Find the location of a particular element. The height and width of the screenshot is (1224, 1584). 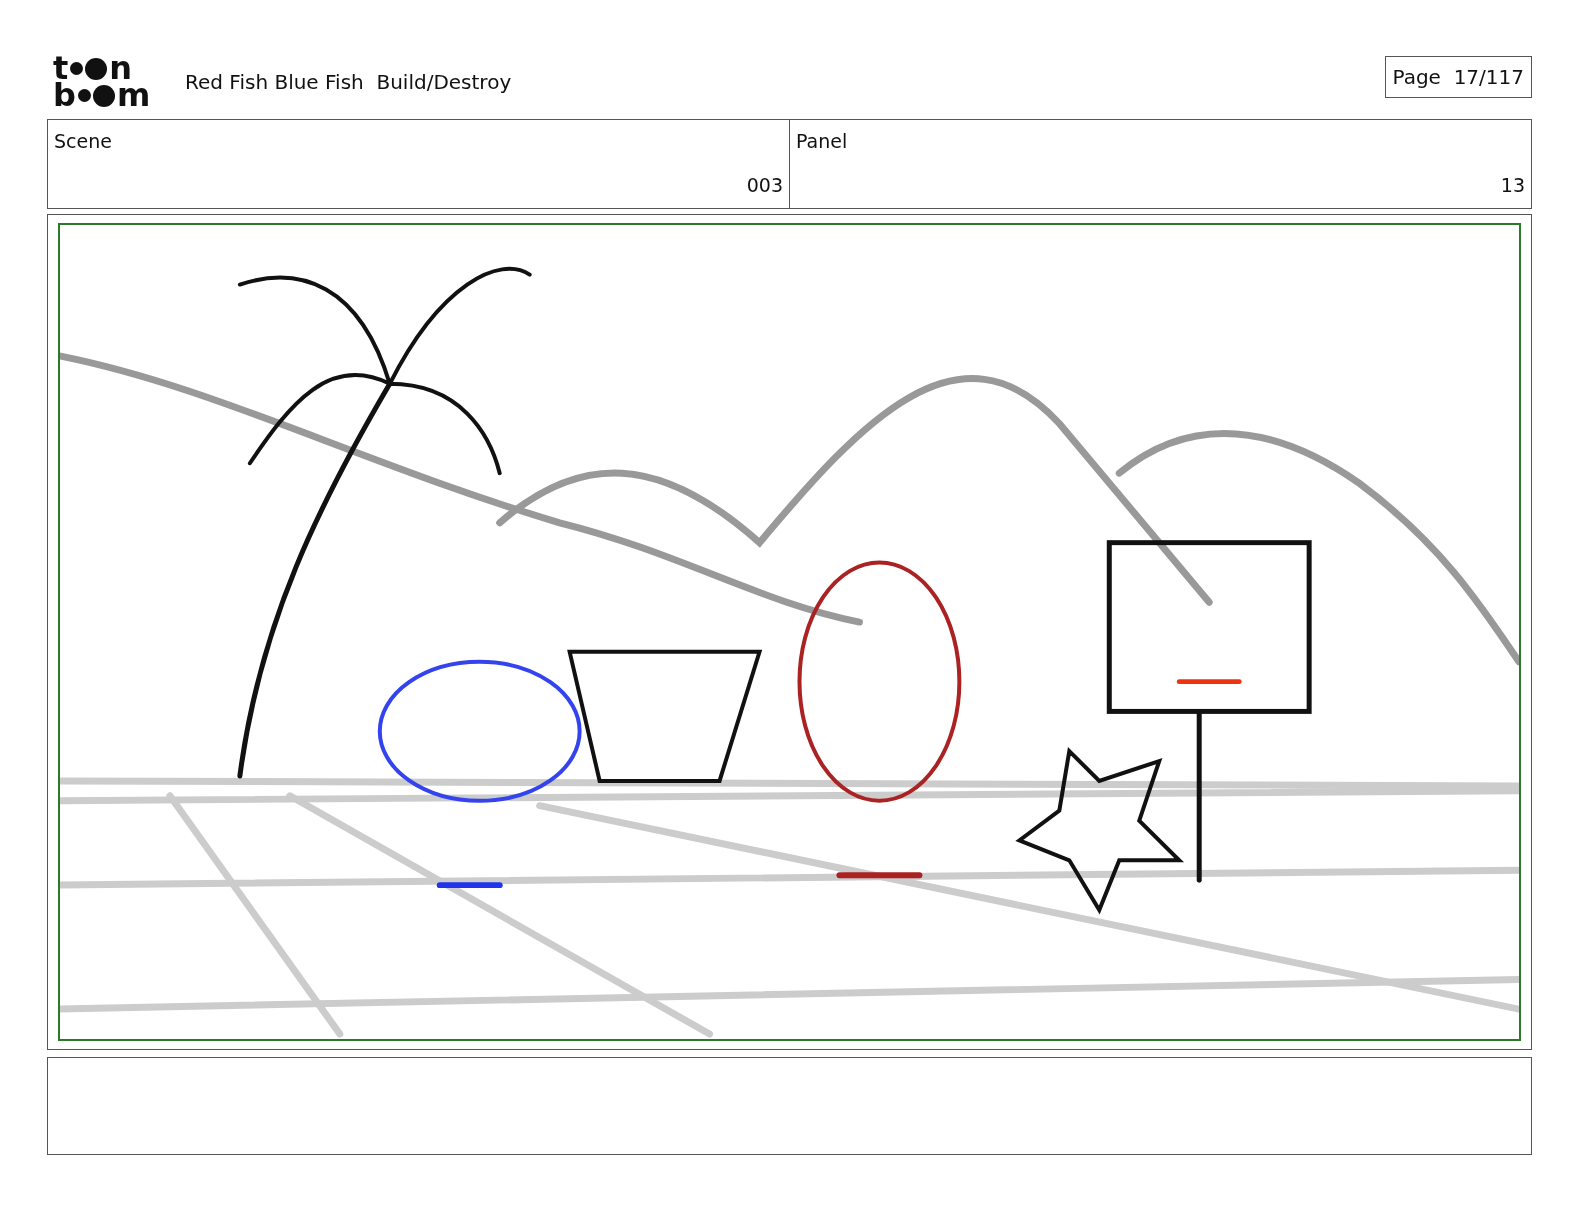

panel-number: 13 is located at coordinates (1512, 185).